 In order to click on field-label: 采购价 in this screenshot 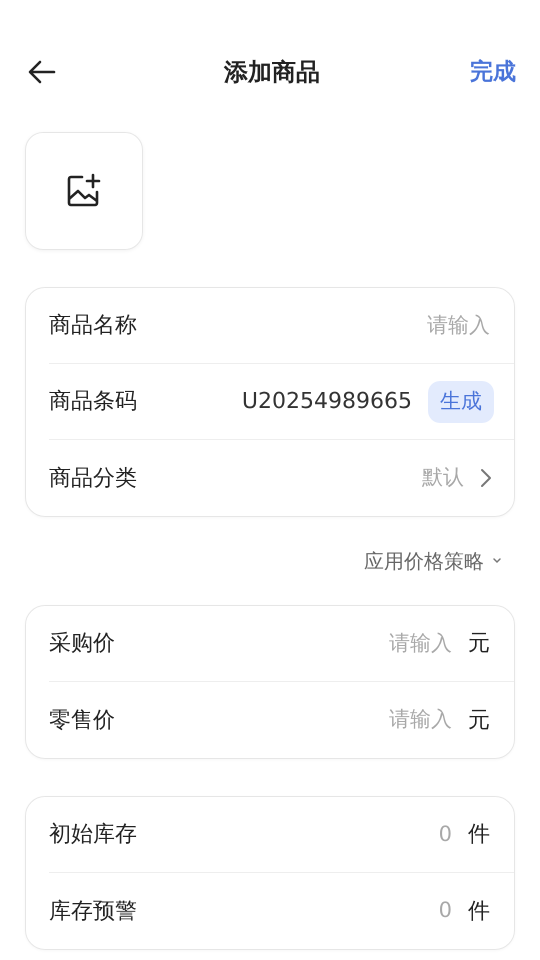, I will do `click(82, 644)`.